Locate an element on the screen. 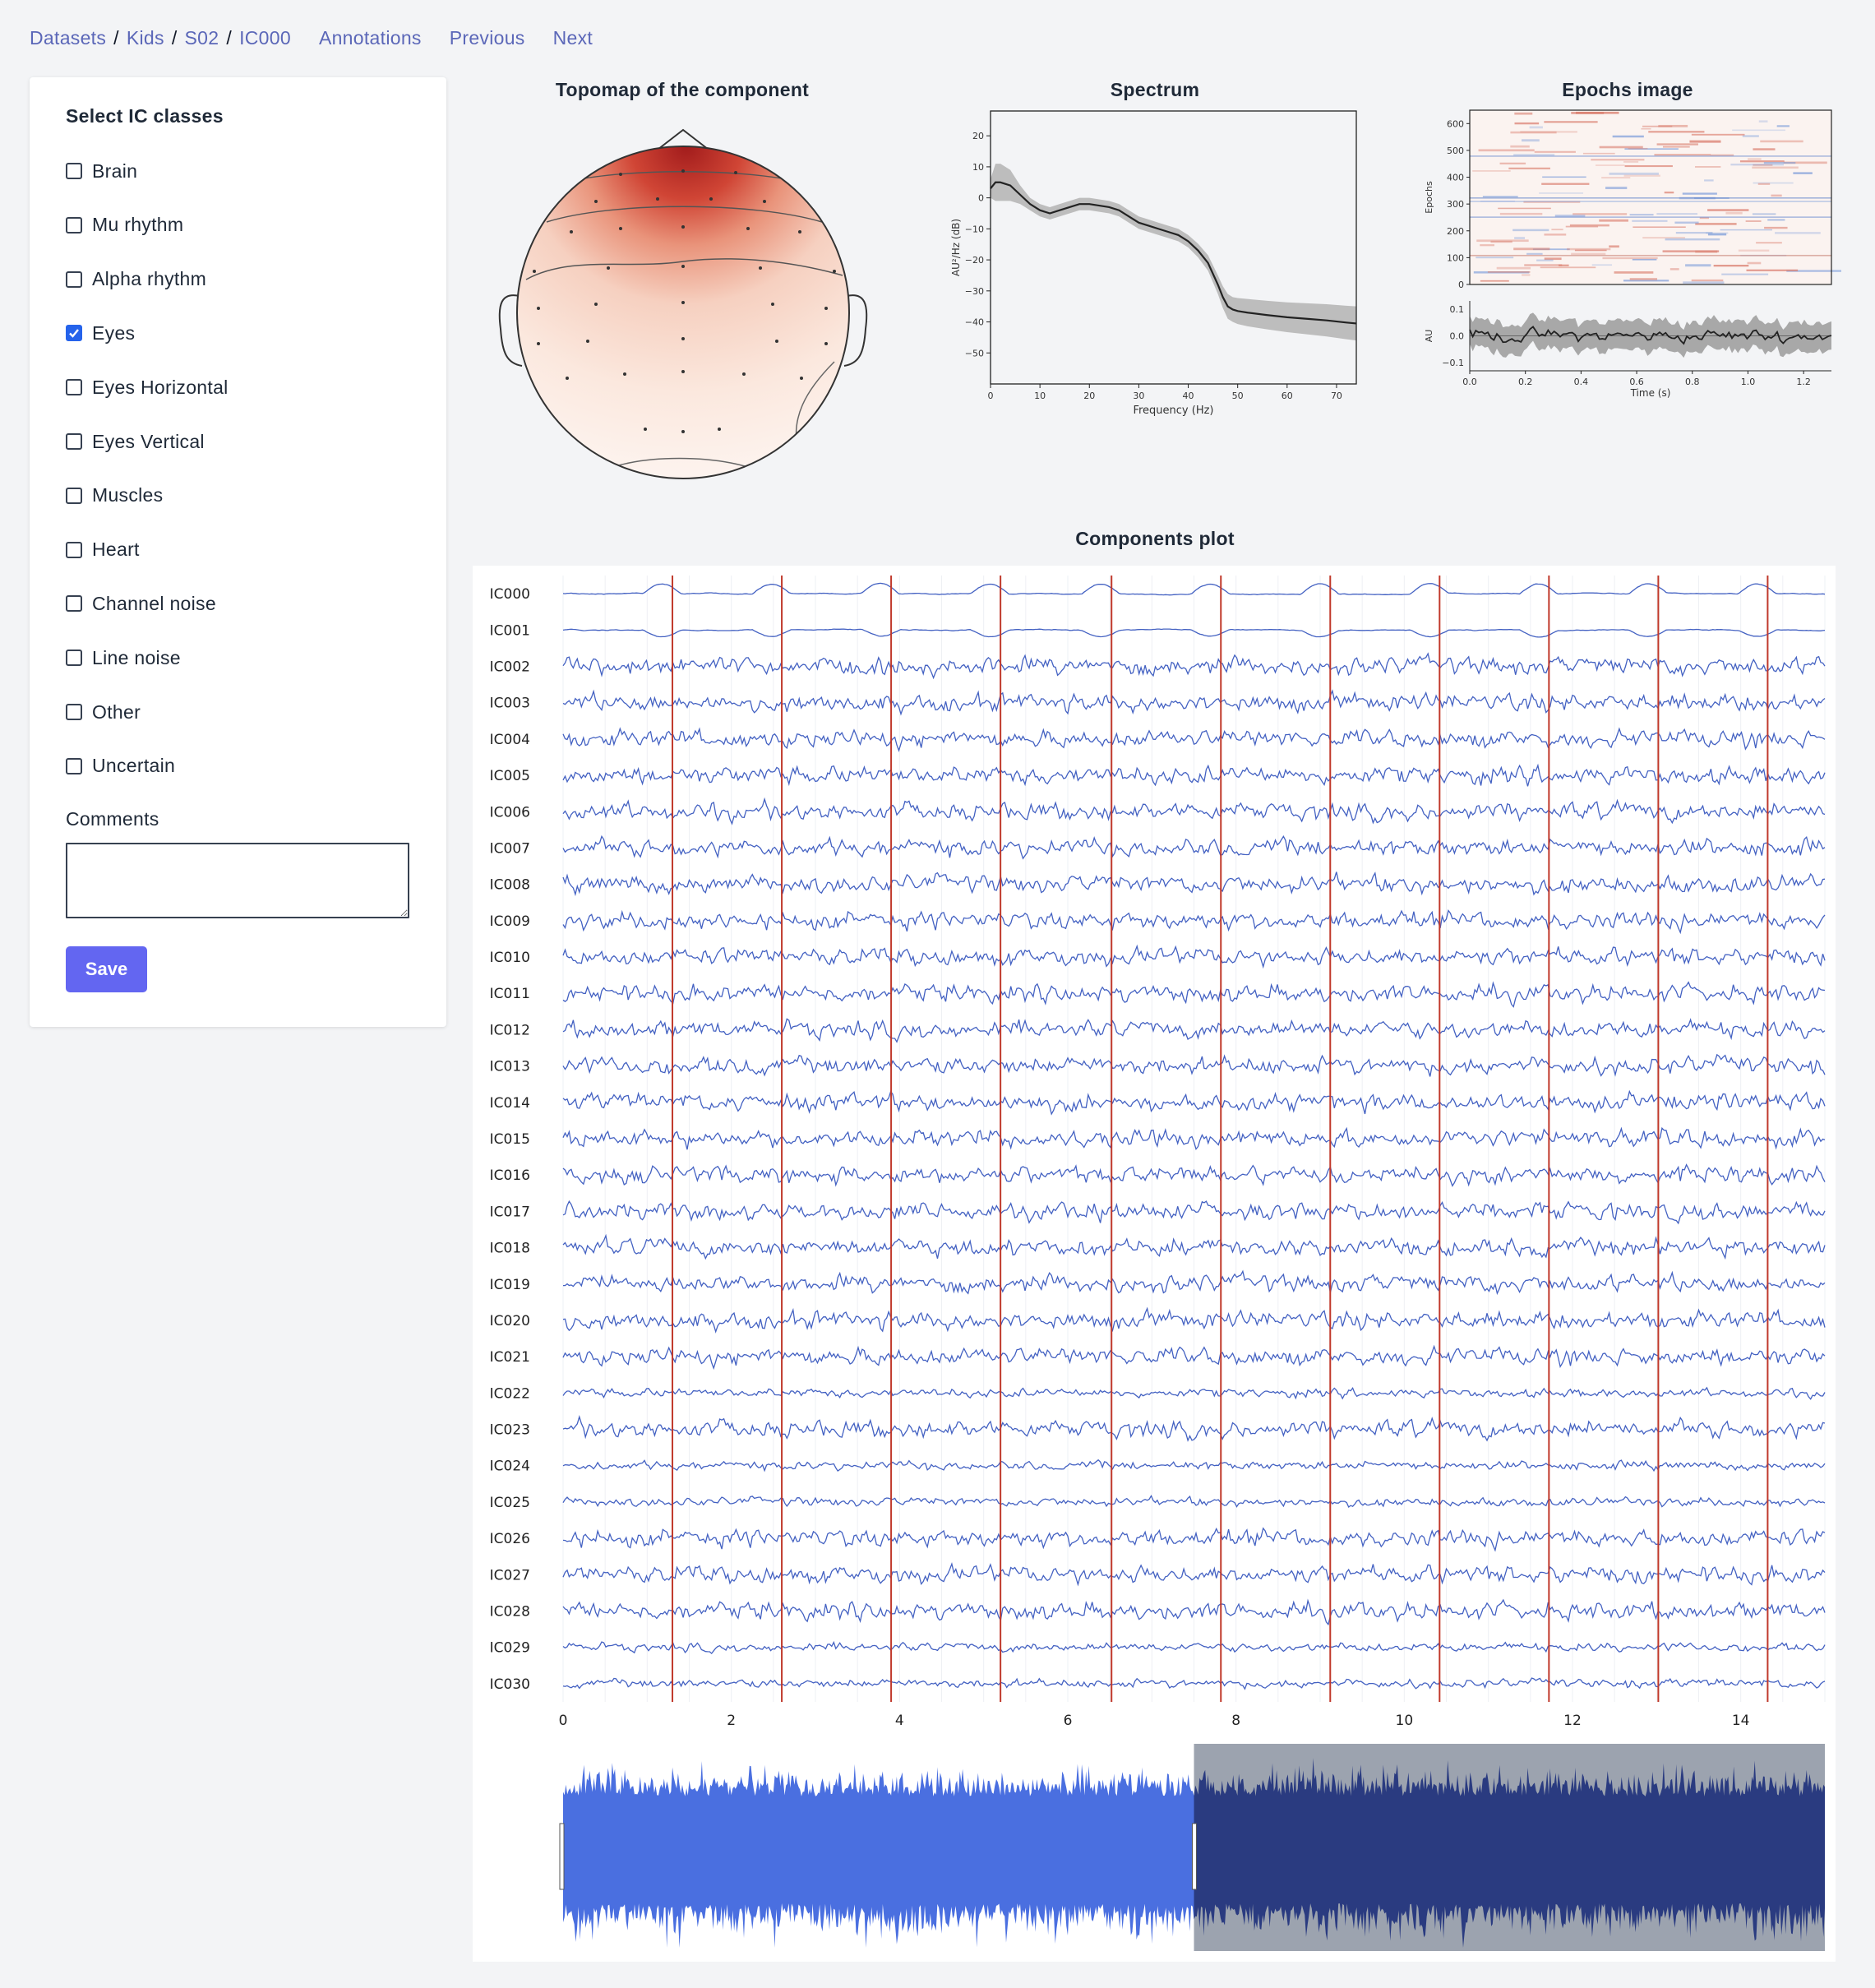 The height and width of the screenshot is (1988, 1875). class-option-label: Other is located at coordinates (116, 711).